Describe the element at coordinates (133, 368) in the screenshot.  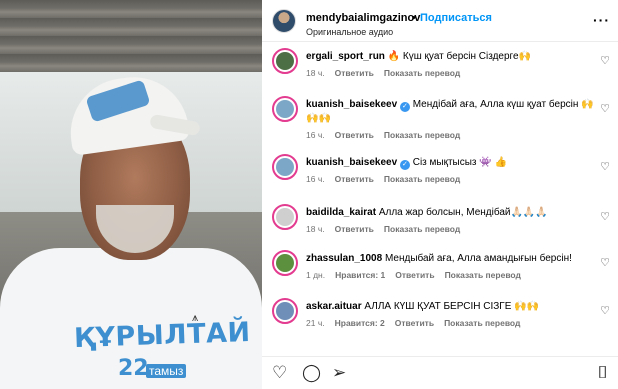
I see `shirt-print-number: 22` at that location.